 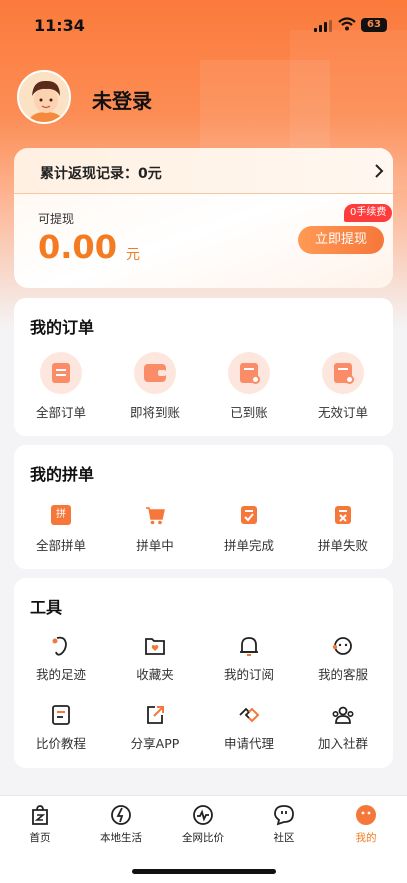 I want to click on withdrawable-label: 可提现, so click(x=56, y=219).